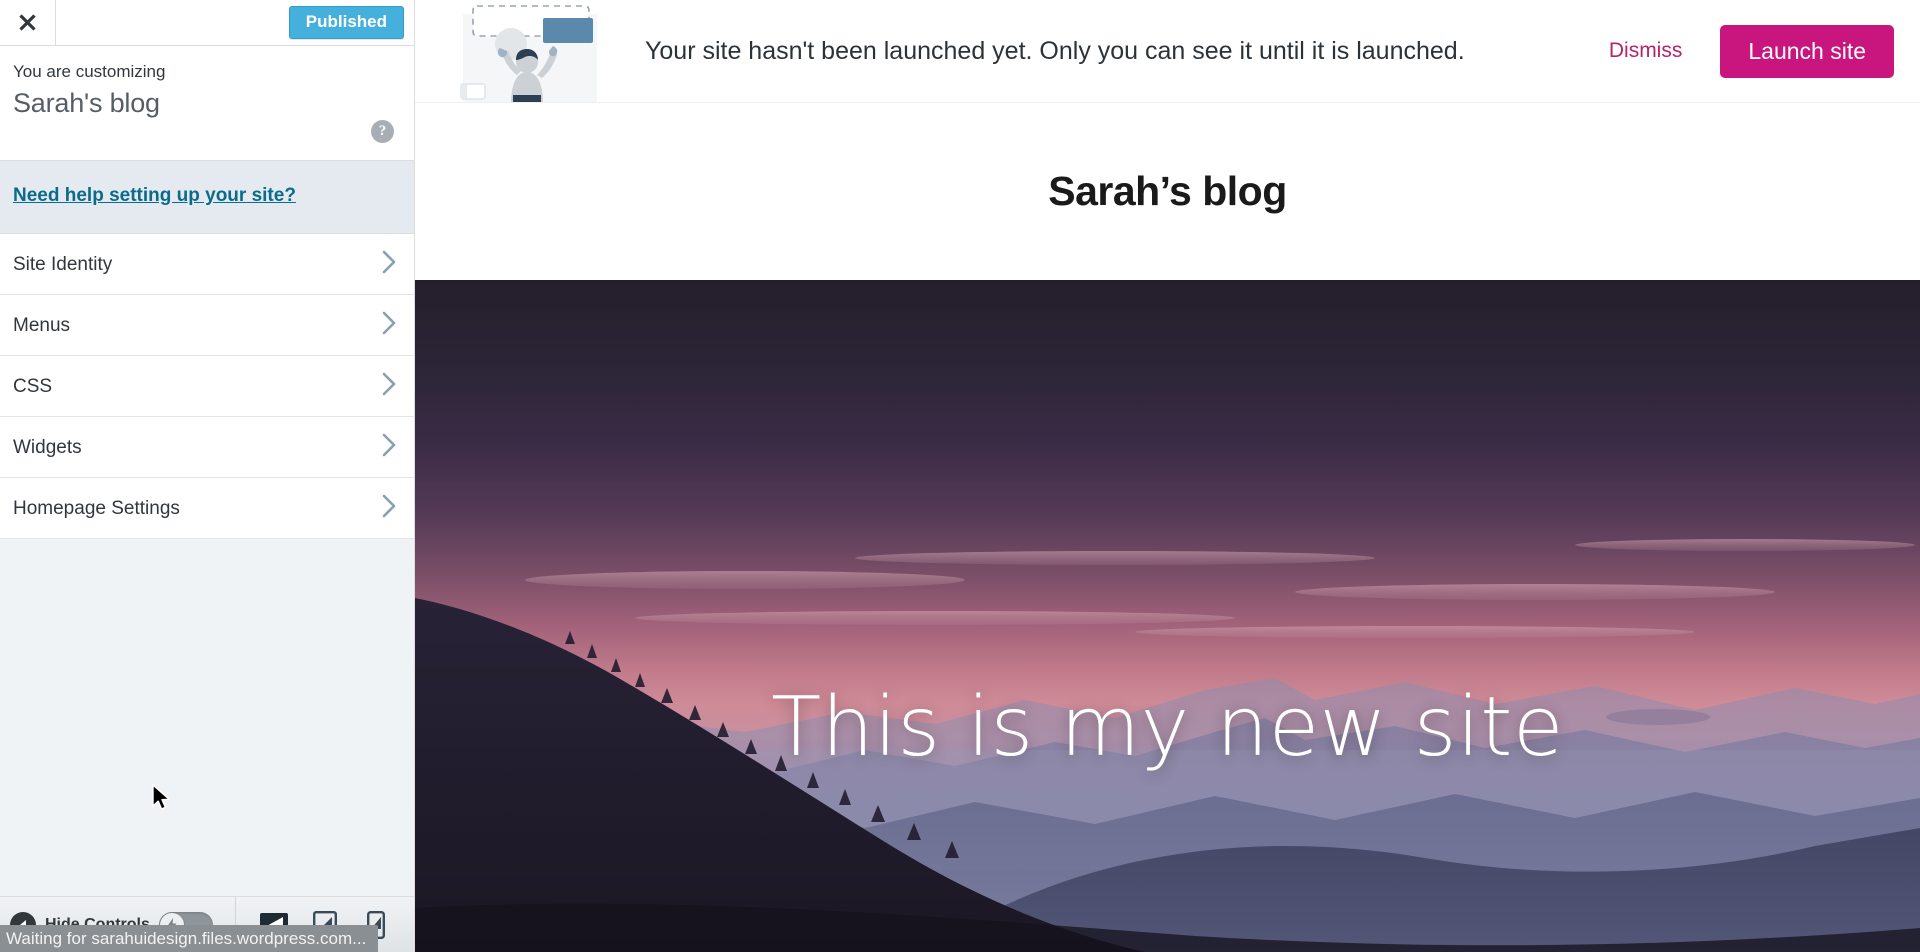  I want to click on launch-site-button: Launch site, so click(1807, 51).